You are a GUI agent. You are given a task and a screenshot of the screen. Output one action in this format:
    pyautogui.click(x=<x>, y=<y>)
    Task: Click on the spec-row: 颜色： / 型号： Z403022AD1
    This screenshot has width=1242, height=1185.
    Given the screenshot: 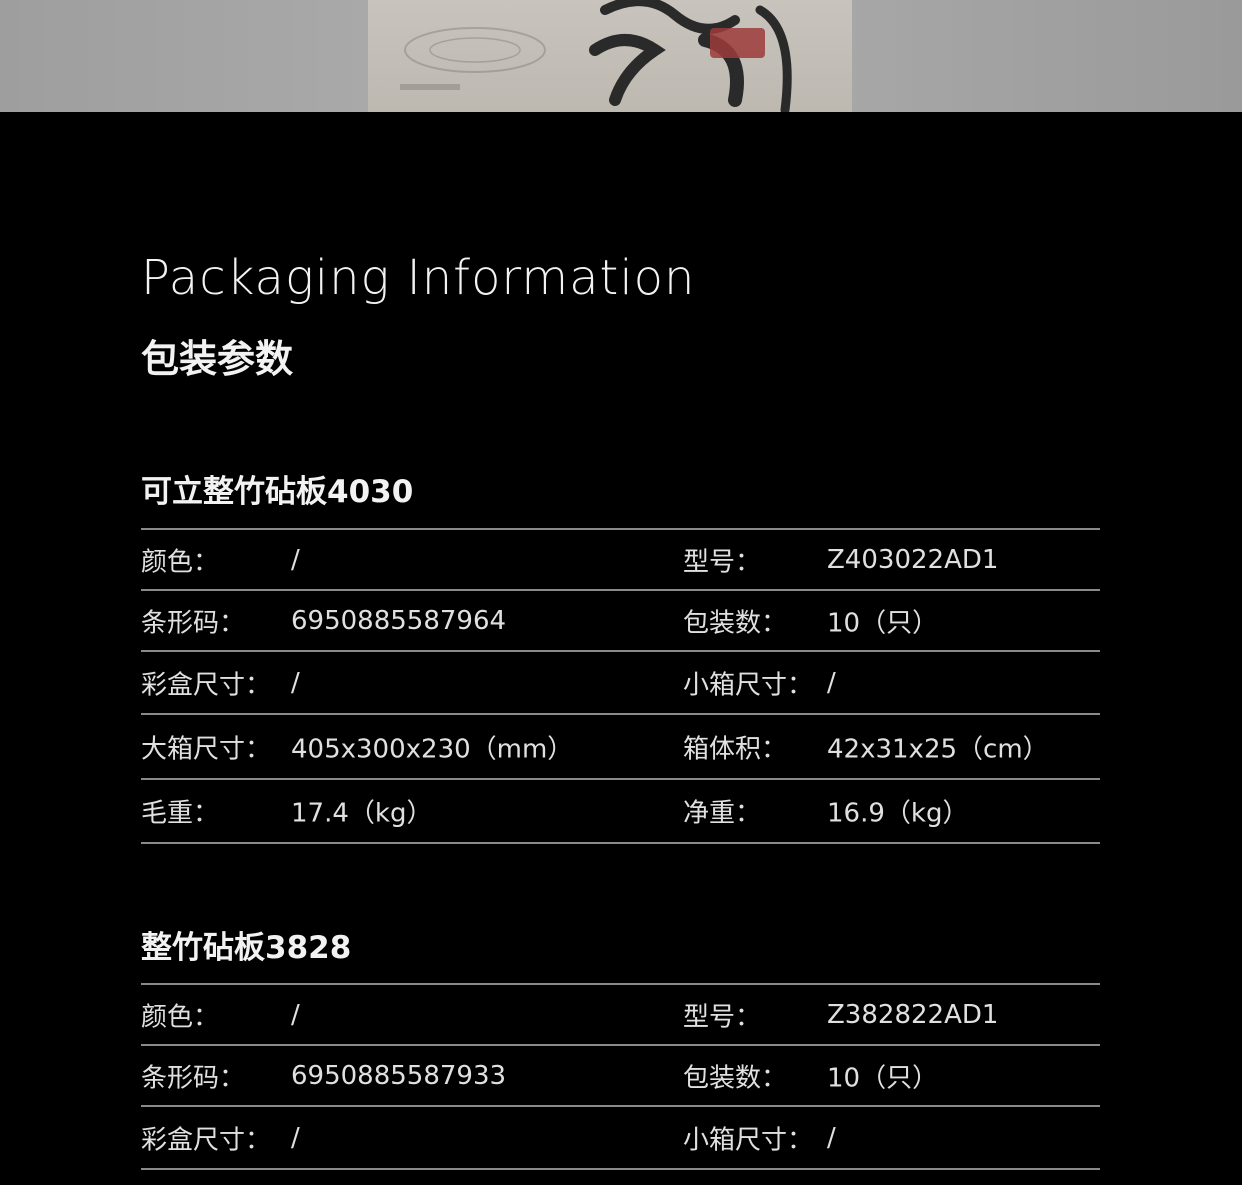 What is the action you would take?
    pyautogui.click(x=620, y=560)
    